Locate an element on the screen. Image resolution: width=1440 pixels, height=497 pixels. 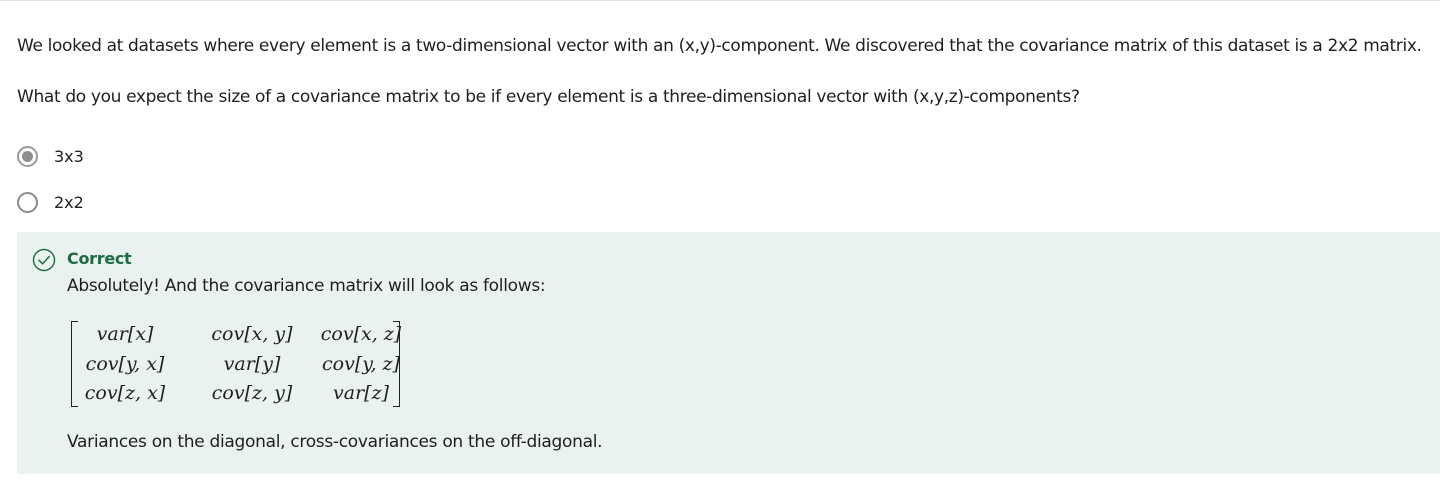
radio-dot is located at coordinates (27, 156).